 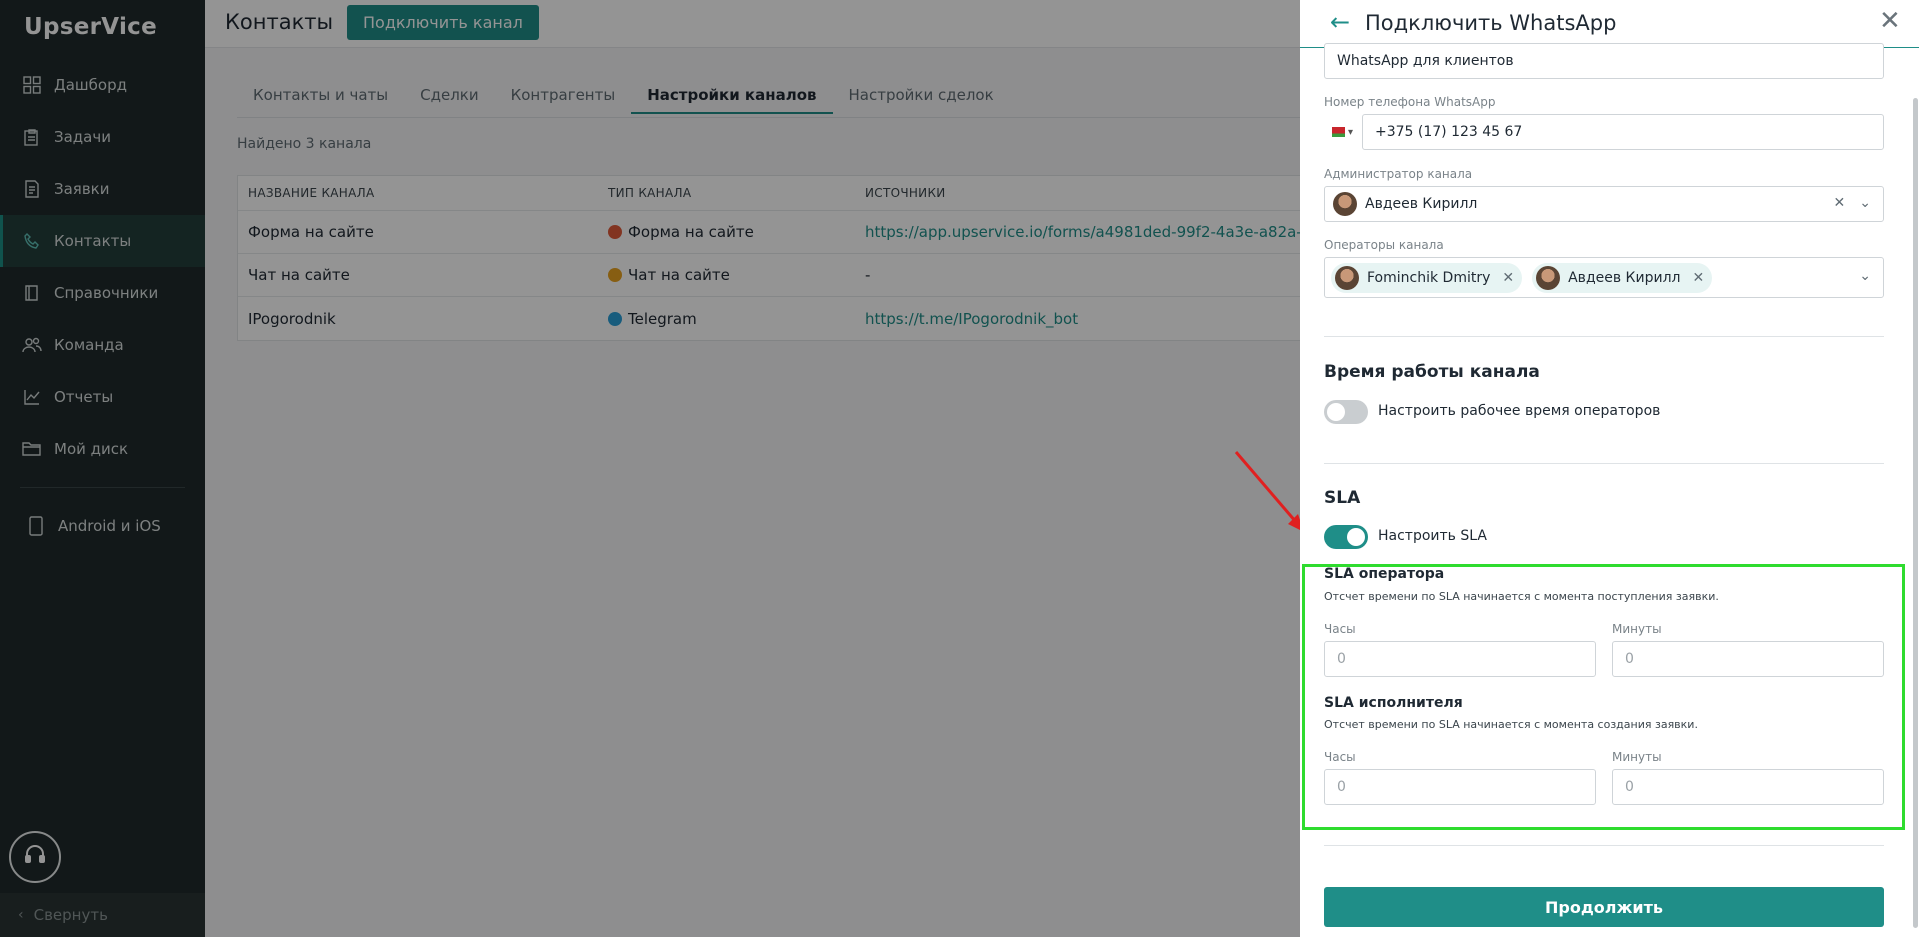 I want to click on sla-operator-minutes-input: 0, so click(x=1748, y=659).